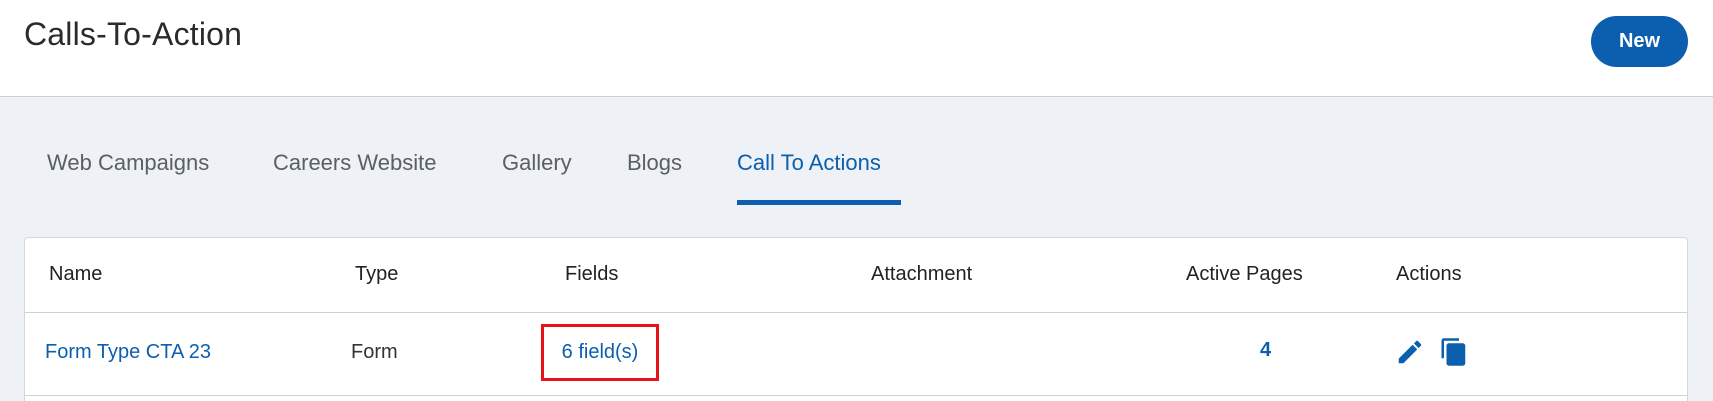 The height and width of the screenshot is (401, 1713). I want to click on active-tab-indicator, so click(819, 202).